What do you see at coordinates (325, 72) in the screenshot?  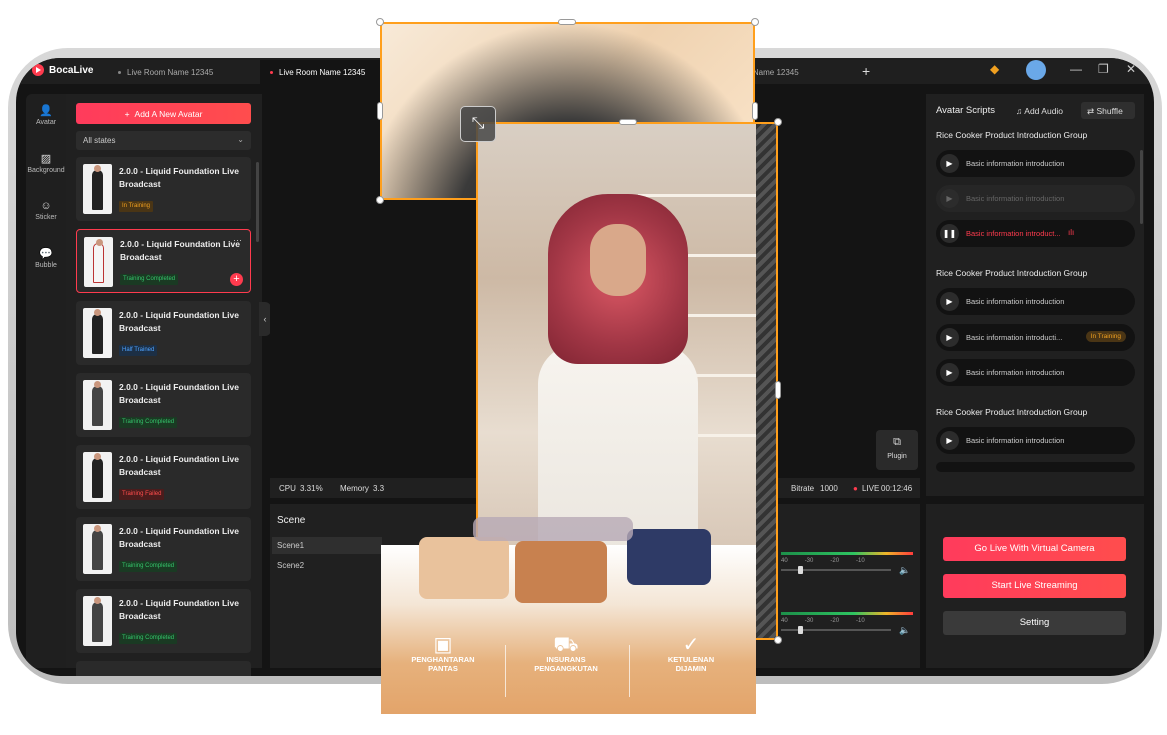 I see `tab-live-room-2: Live Room Name 12345` at bounding box center [325, 72].